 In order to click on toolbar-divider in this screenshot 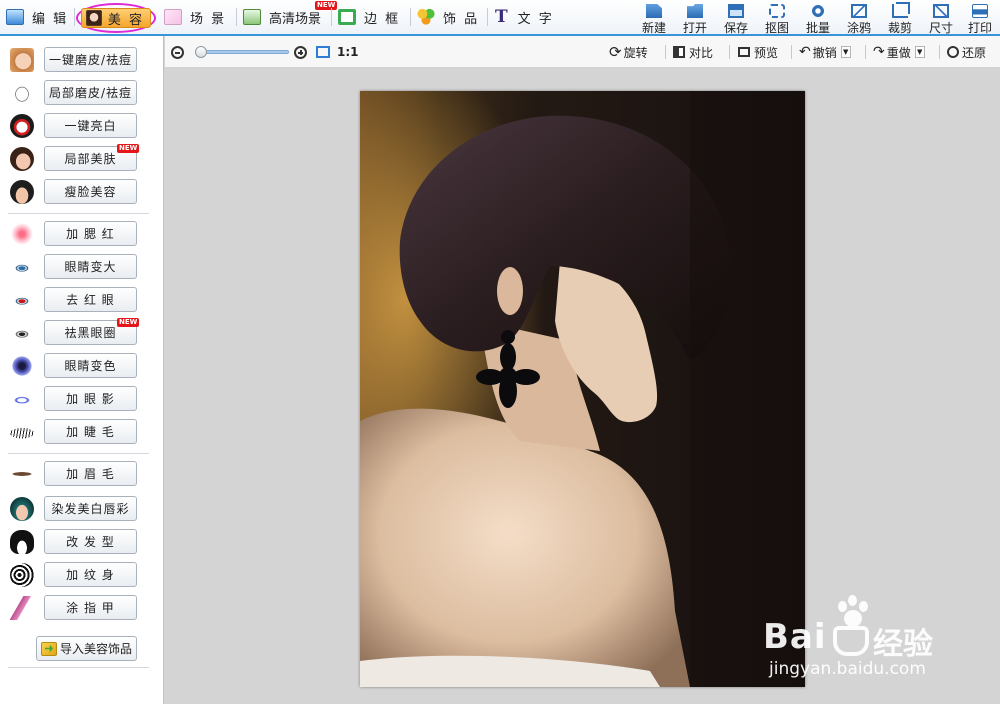, I will do `click(665, 52)`.